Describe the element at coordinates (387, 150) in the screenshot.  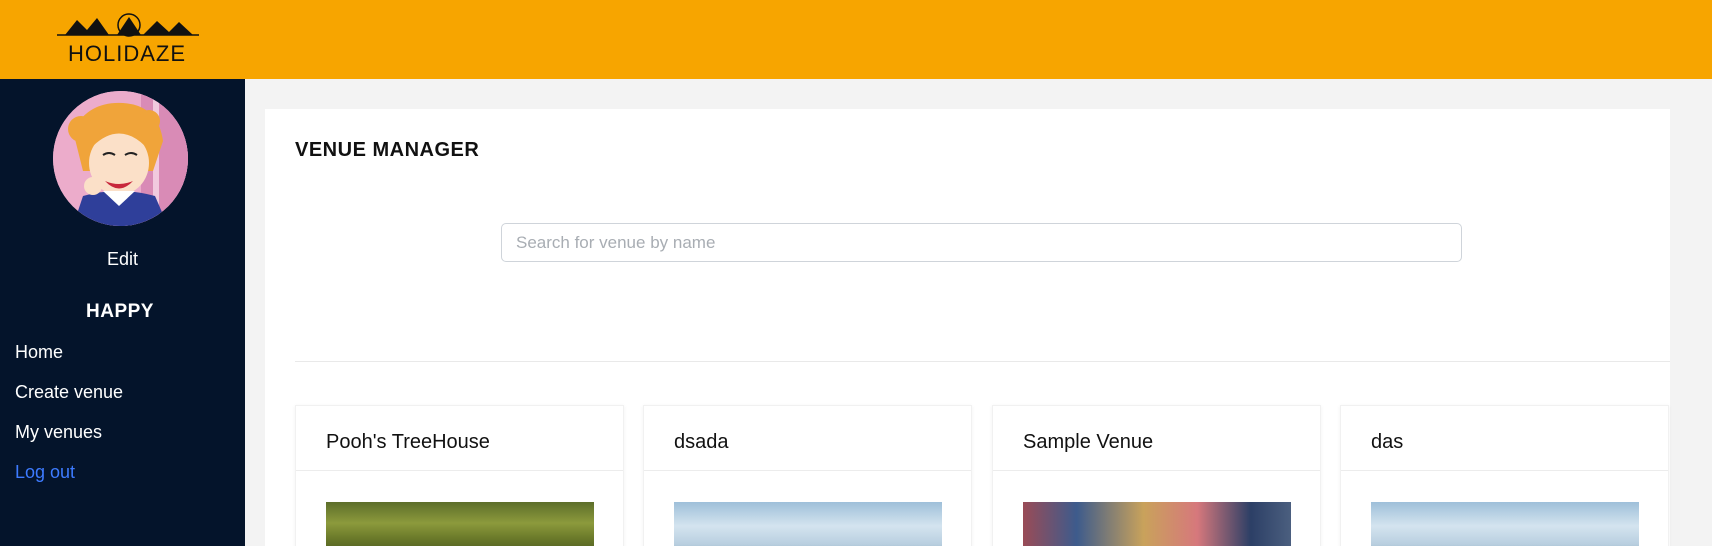
I see `page-title: VENUE MANAGER` at that location.